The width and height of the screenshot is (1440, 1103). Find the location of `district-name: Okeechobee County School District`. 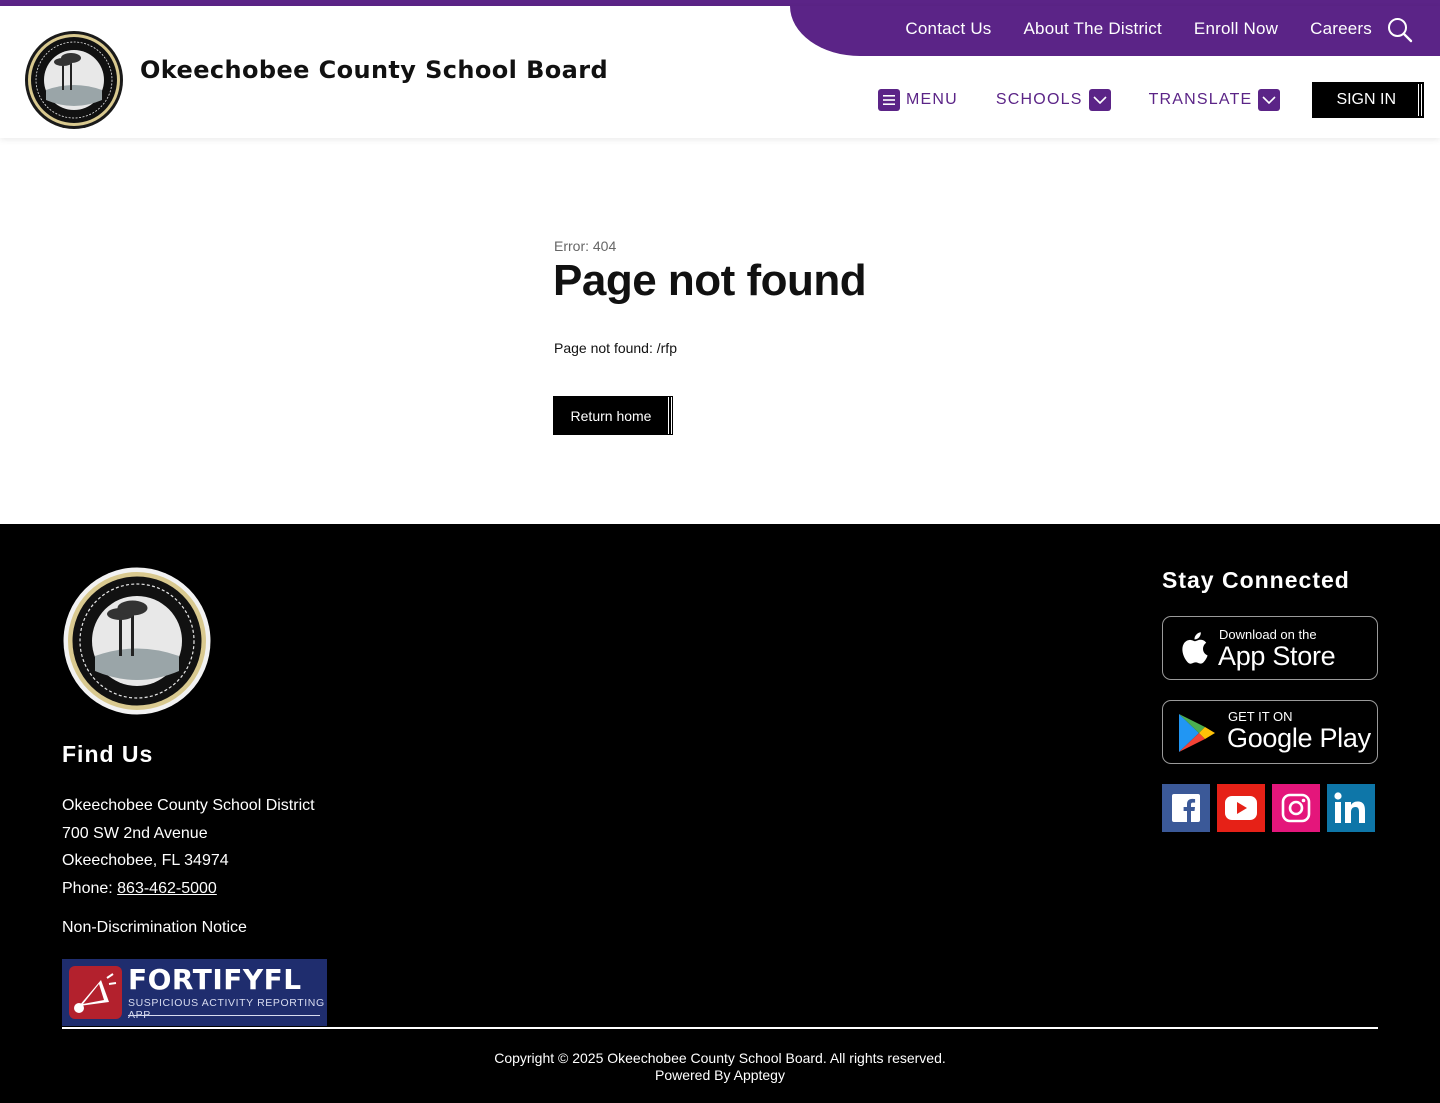

district-name: Okeechobee County School District is located at coordinates (188, 805).